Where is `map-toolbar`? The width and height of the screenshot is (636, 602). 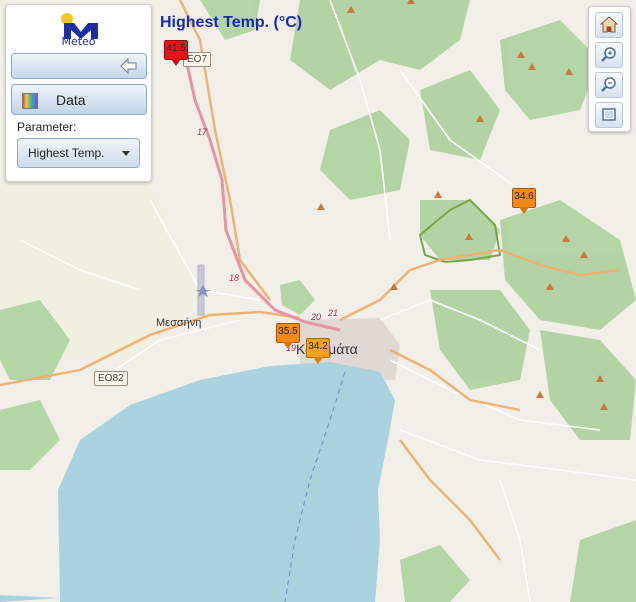
map-toolbar is located at coordinates (609, 69).